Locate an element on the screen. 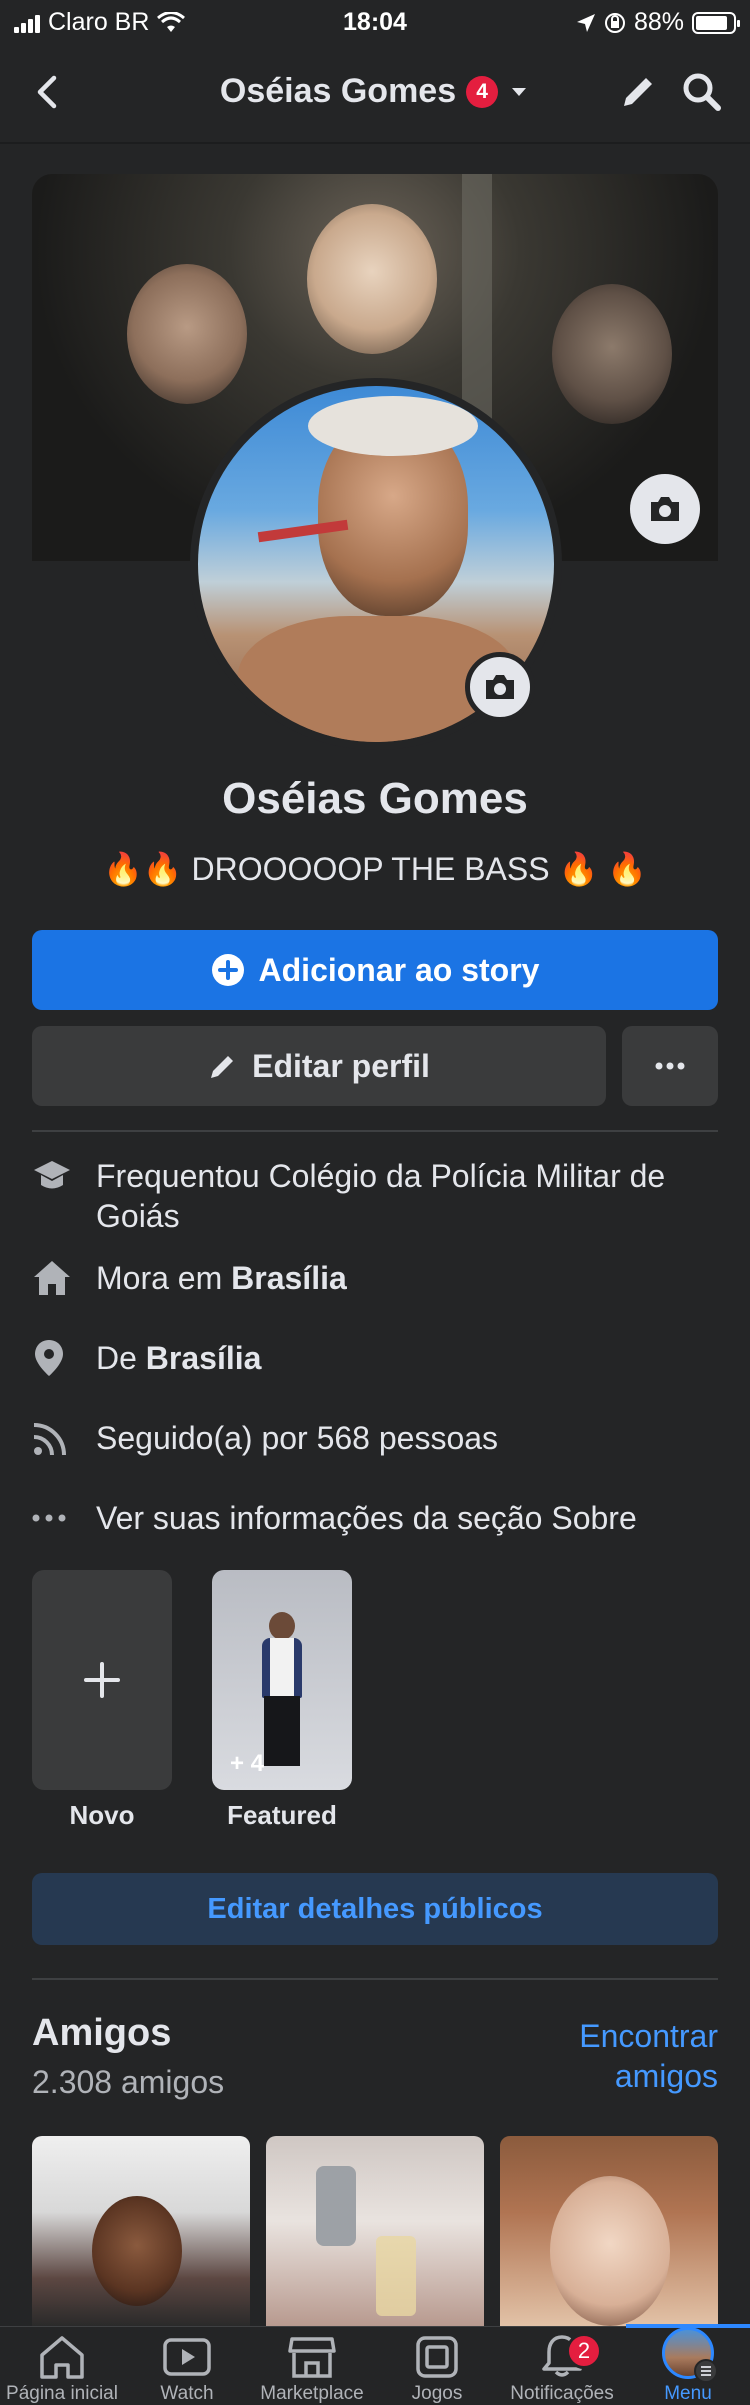 This screenshot has height=2405, width=750. notifications-badge: 2 is located at coordinates (584, 2351).